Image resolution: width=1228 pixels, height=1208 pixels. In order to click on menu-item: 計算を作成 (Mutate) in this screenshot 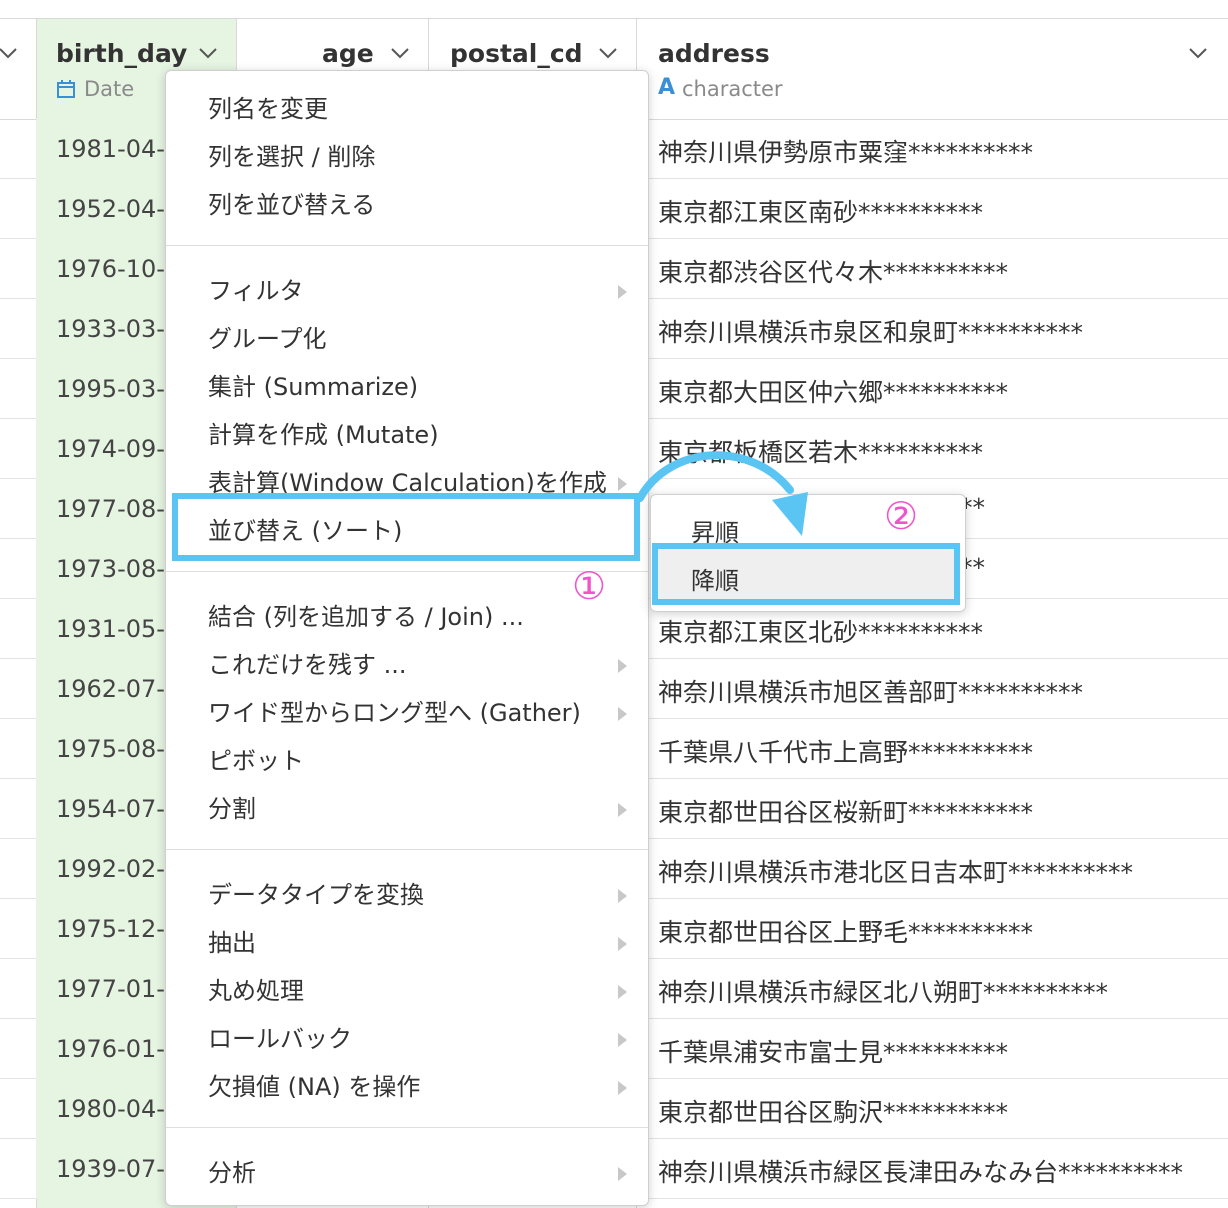, I will do `click(323, 432)`.